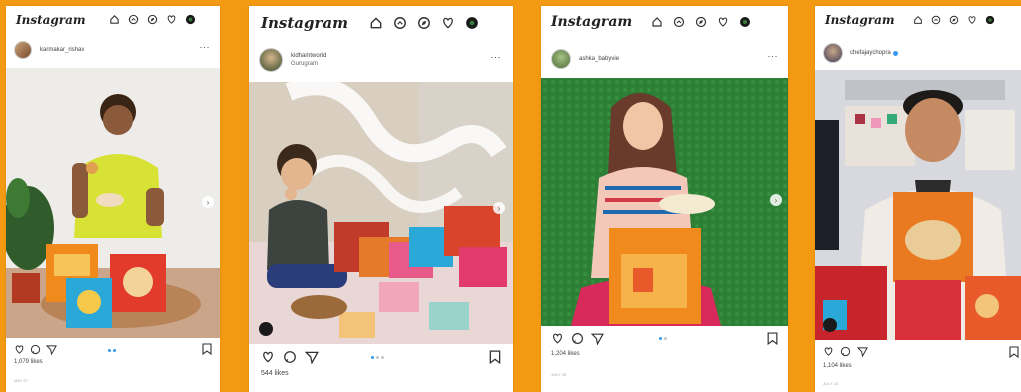 This screenshot has width=1021, height=392. Describe the element at coordinates (558, 374) in the screenshot. I see `post-date: JULY 28` at that location.